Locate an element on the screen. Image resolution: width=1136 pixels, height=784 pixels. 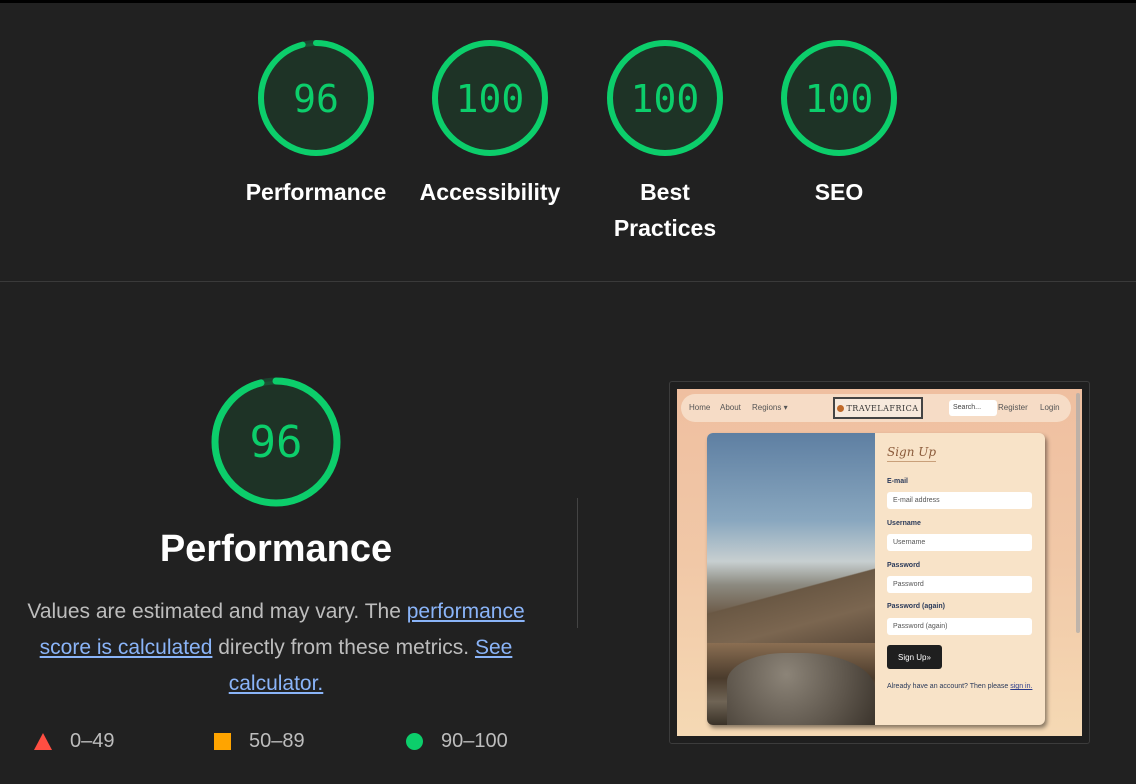
gauge-label: Performance is located at coordinates (316, 192).